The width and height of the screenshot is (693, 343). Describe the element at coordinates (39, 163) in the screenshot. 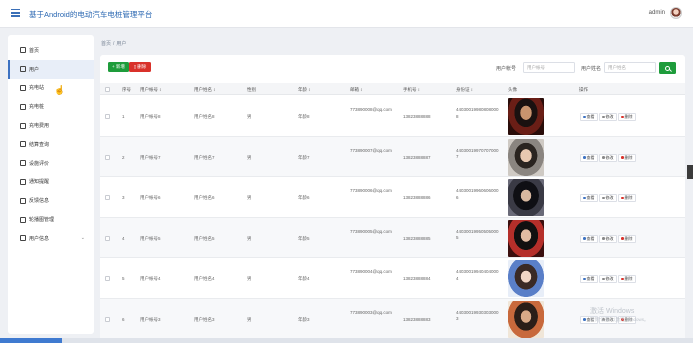

I see `sidebar-item-label: 设施评价` at that location.